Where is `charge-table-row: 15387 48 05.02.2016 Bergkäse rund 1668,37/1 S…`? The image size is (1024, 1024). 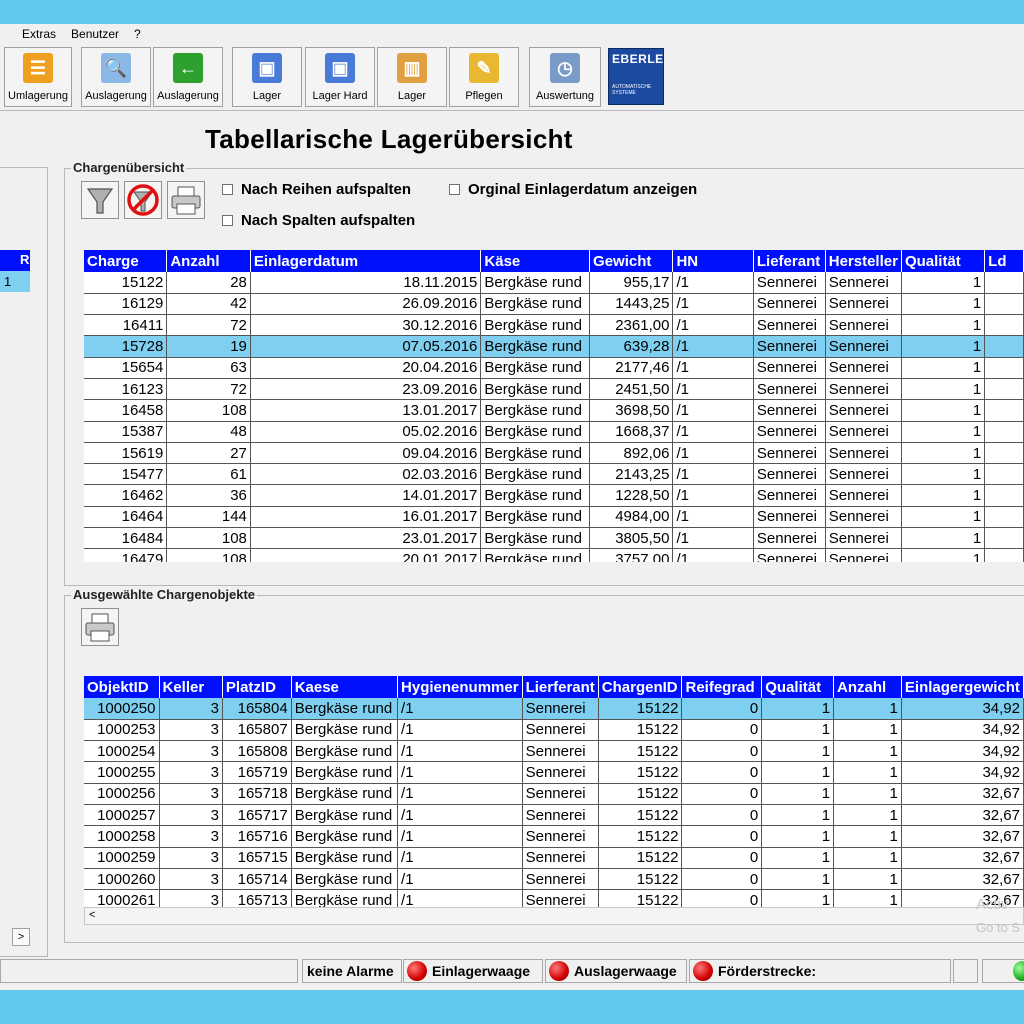
charge-table-row: 15387 48 05.02.2016 Bergkäse rund 1668,37/1 S… is located at coordinates (554, 432).